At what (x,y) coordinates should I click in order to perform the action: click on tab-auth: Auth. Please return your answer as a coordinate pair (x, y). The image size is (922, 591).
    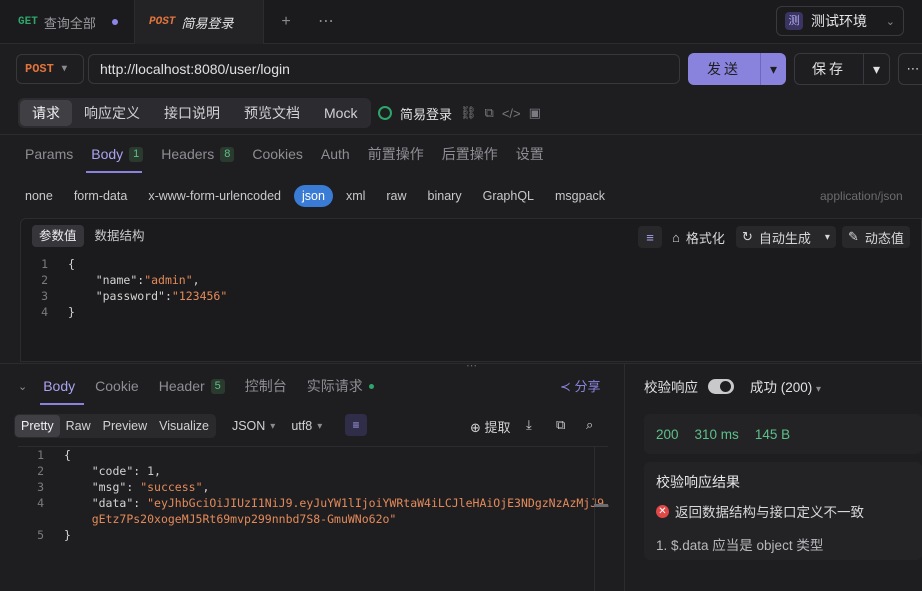
    Looking at the image, I should click on (335, 154).